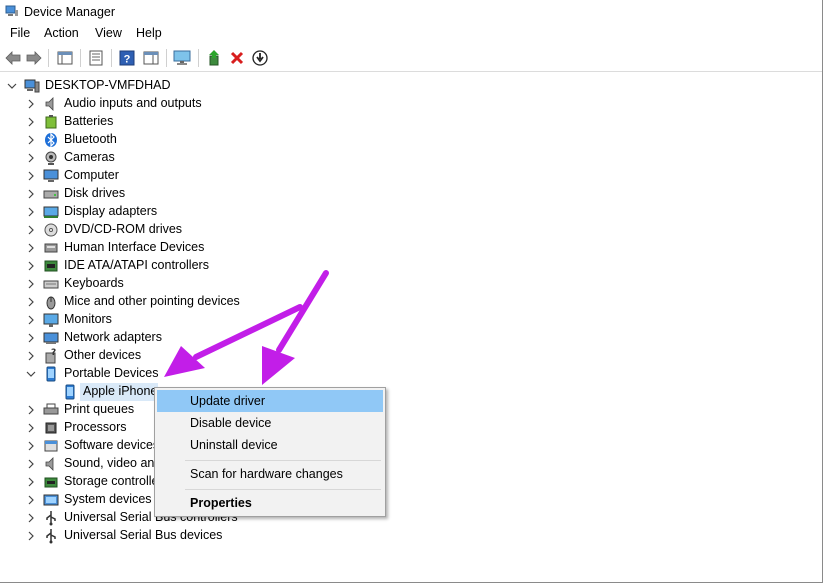 The height and width of the screenshot is (584, 824). What do you see at coordinates (270, 401) in the screenshot?
I see `update-driver-menu-item: Update driver` at bounding box center [270, 401].